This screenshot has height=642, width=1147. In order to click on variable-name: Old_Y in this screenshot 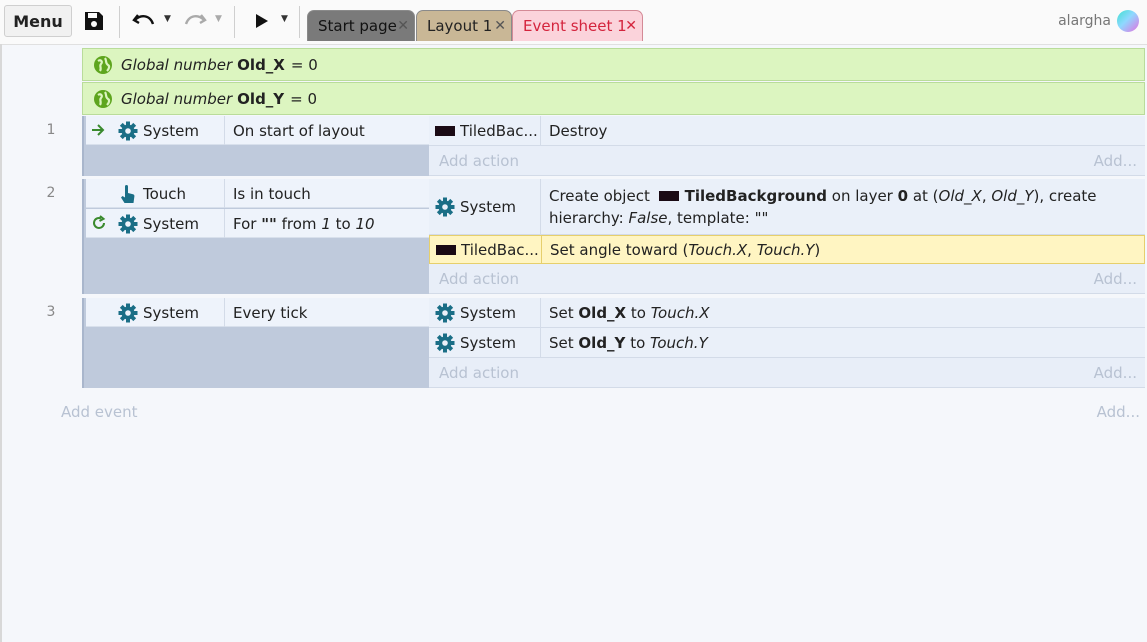, I will do `click(261, 98)`.